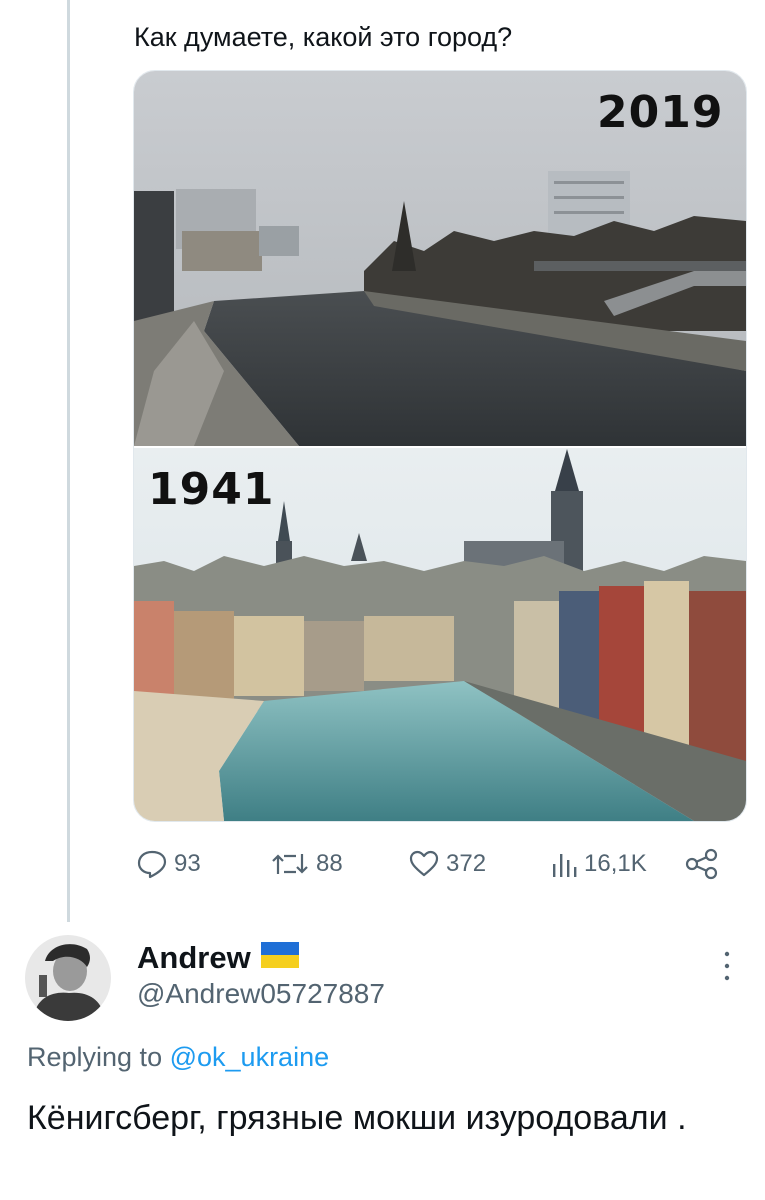 The width and height of the screenshot is (765, 1200). I want to click on author-name-text: Andrew, so click(194, 957).